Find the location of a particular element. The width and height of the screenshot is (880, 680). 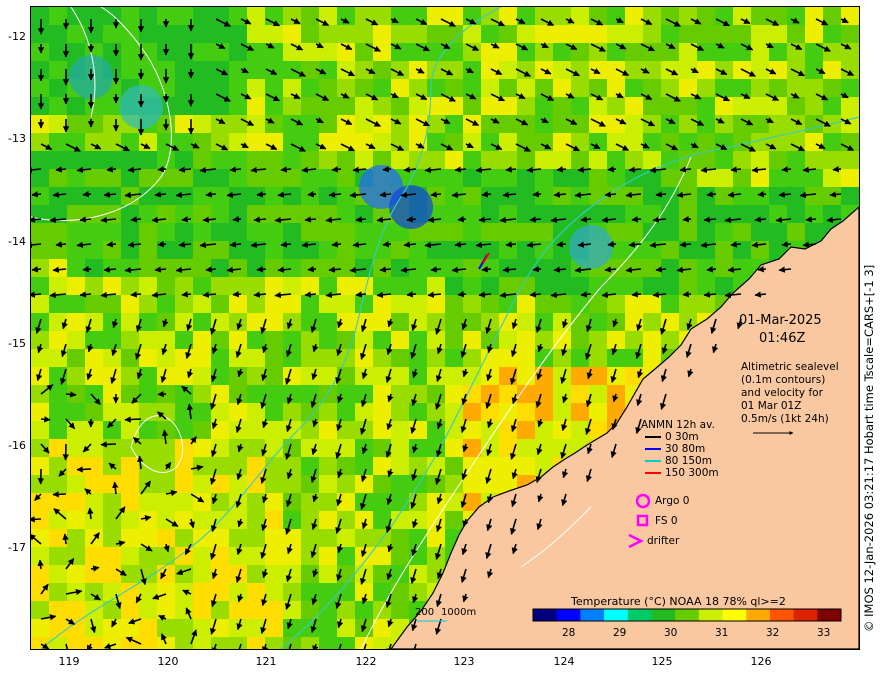

colorbar-swatch is located at coordinates (829, 615).